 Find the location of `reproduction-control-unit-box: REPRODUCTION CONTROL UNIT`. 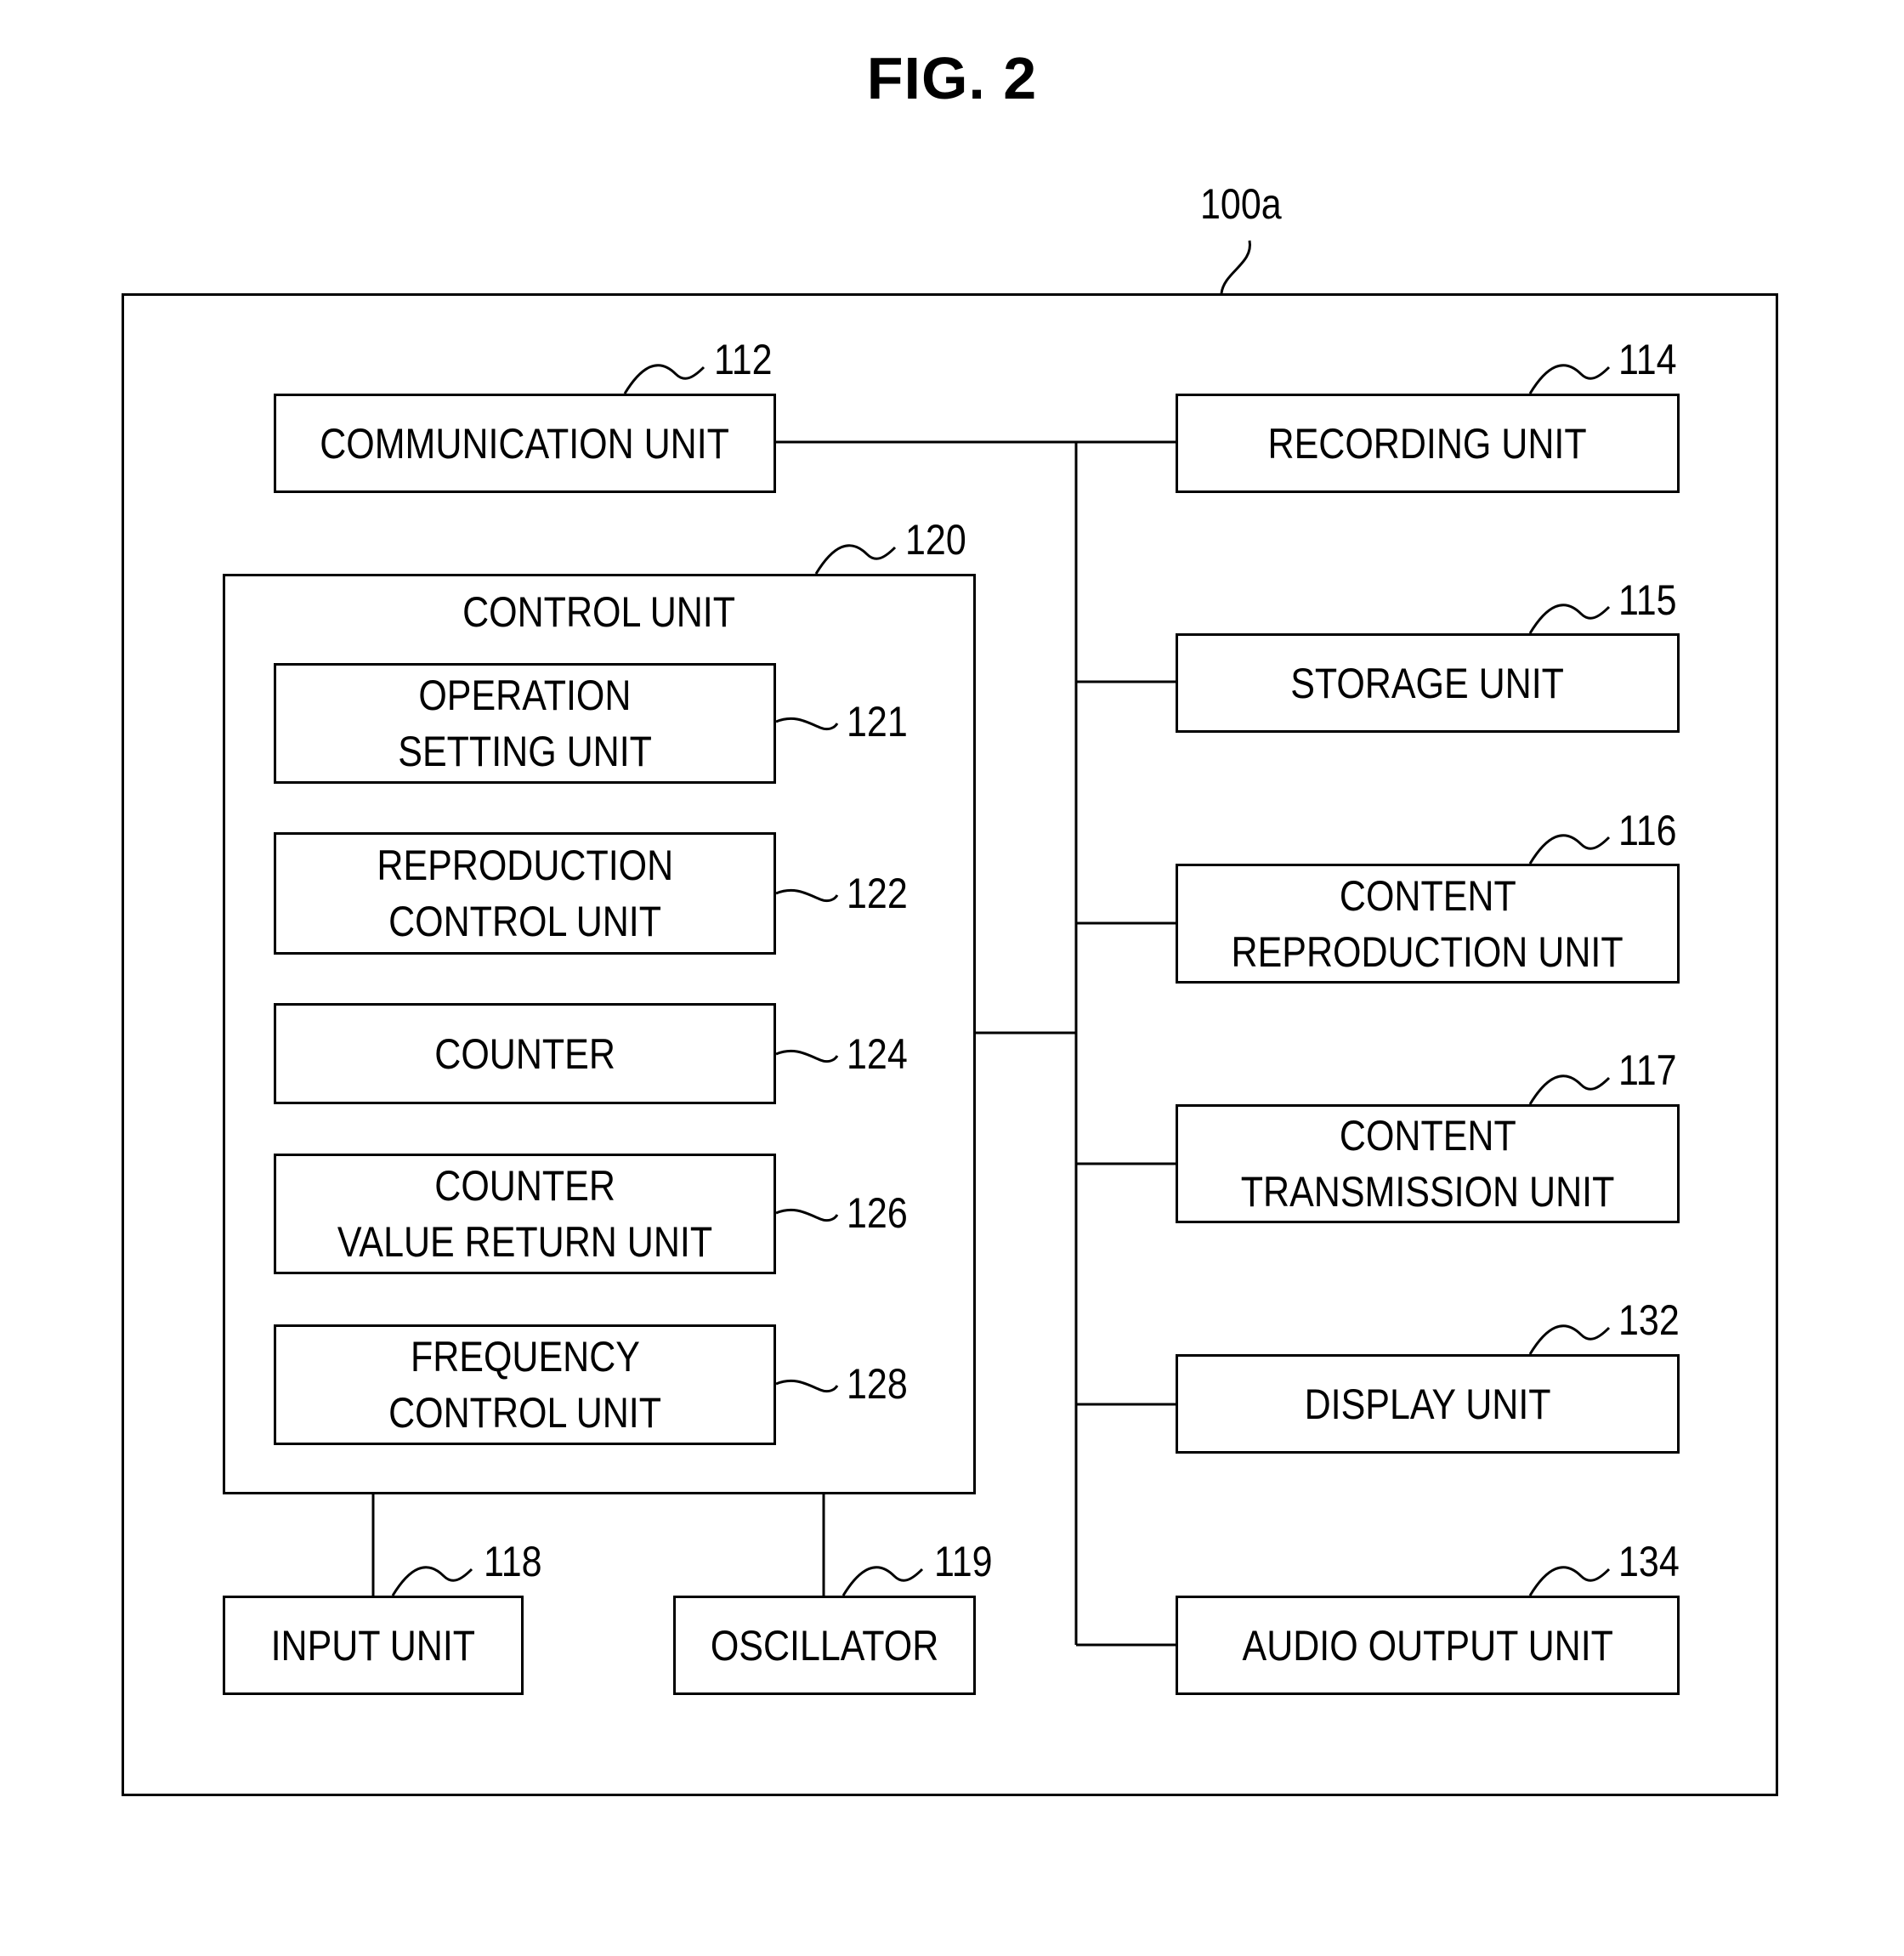

reproduction-control-unit-box: REPRODUCTION CONTROL UNIT is located at coordinates (525, 893).